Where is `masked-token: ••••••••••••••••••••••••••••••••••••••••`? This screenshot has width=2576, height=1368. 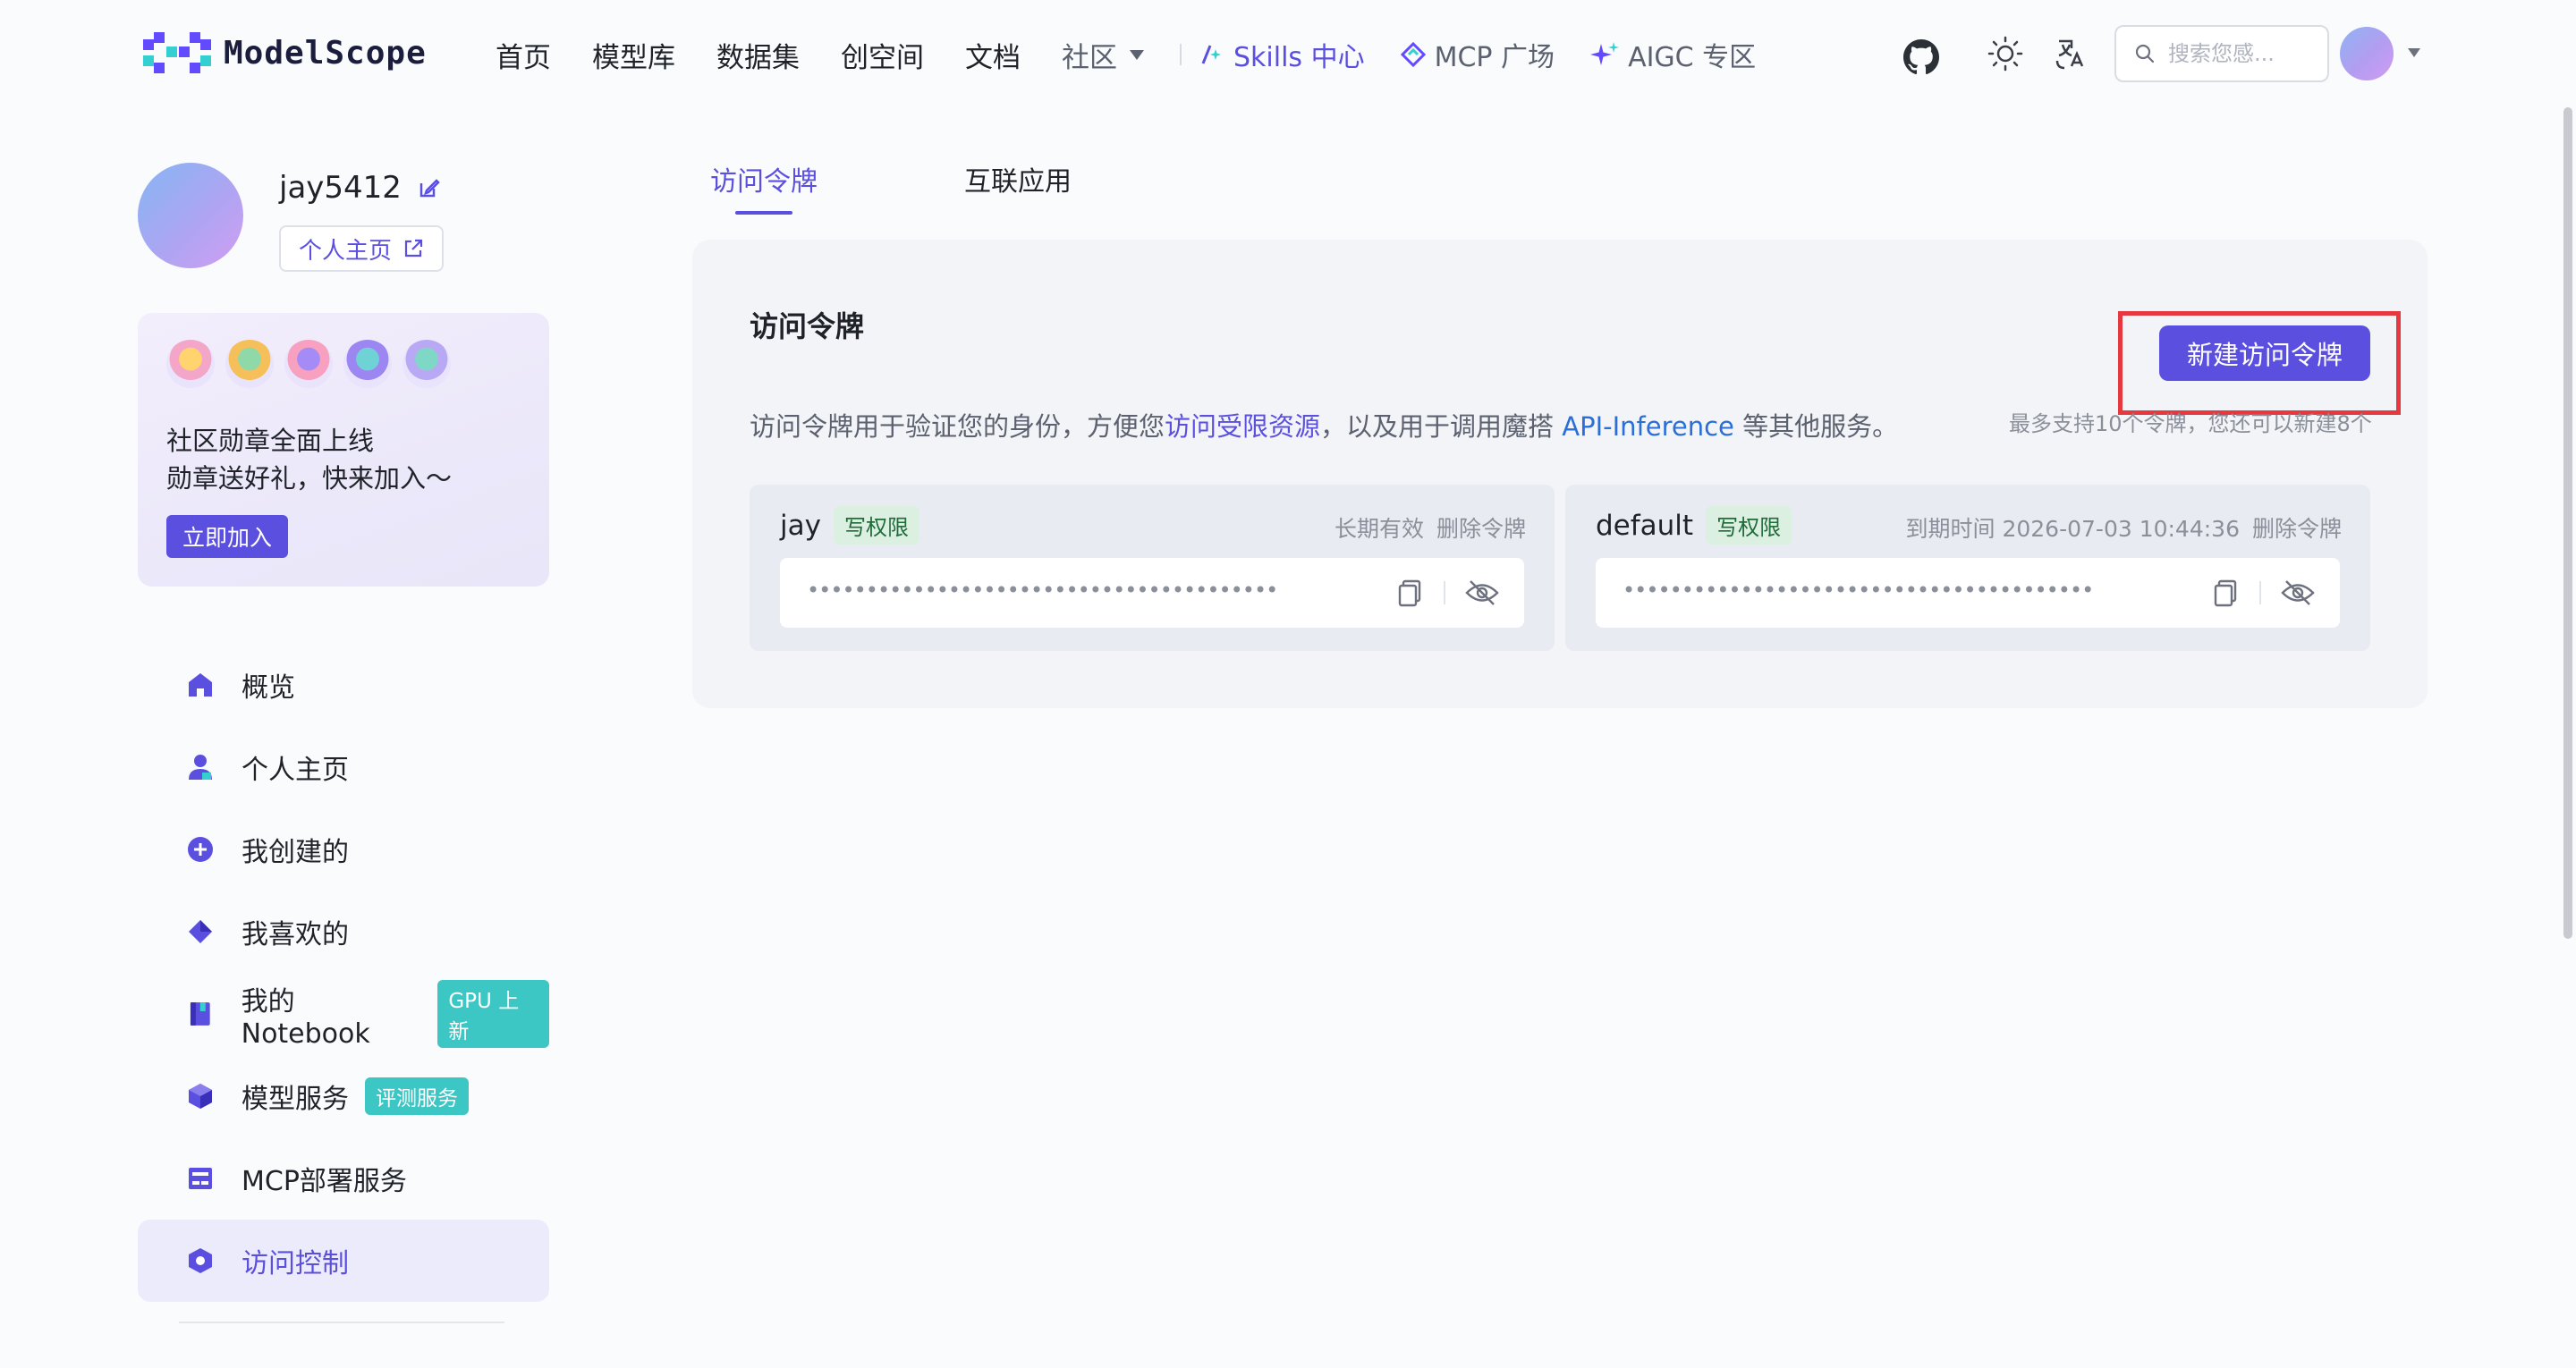
masked-token: •••••••••••••••••••••••••••••••••••••••• is located at coordinates (1858, 590).